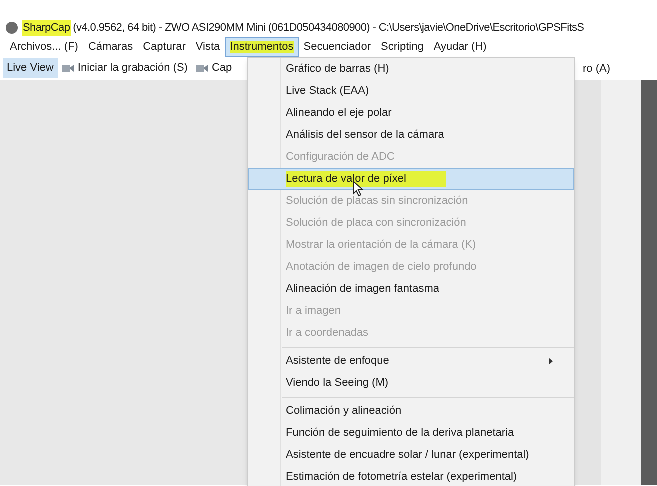 The image size is (657, 486). What do you see at coordinates (411, 455) in the screenshot?
I see `menu-option: Asistente de encuadre solar / lunar (experimental)` at bounding box center [411, 455].